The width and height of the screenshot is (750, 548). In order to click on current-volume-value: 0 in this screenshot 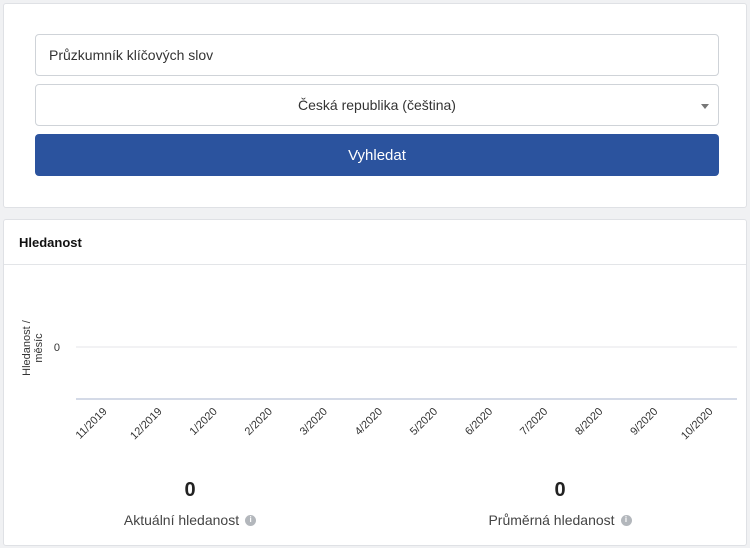, I will do `click(190, 490)`.